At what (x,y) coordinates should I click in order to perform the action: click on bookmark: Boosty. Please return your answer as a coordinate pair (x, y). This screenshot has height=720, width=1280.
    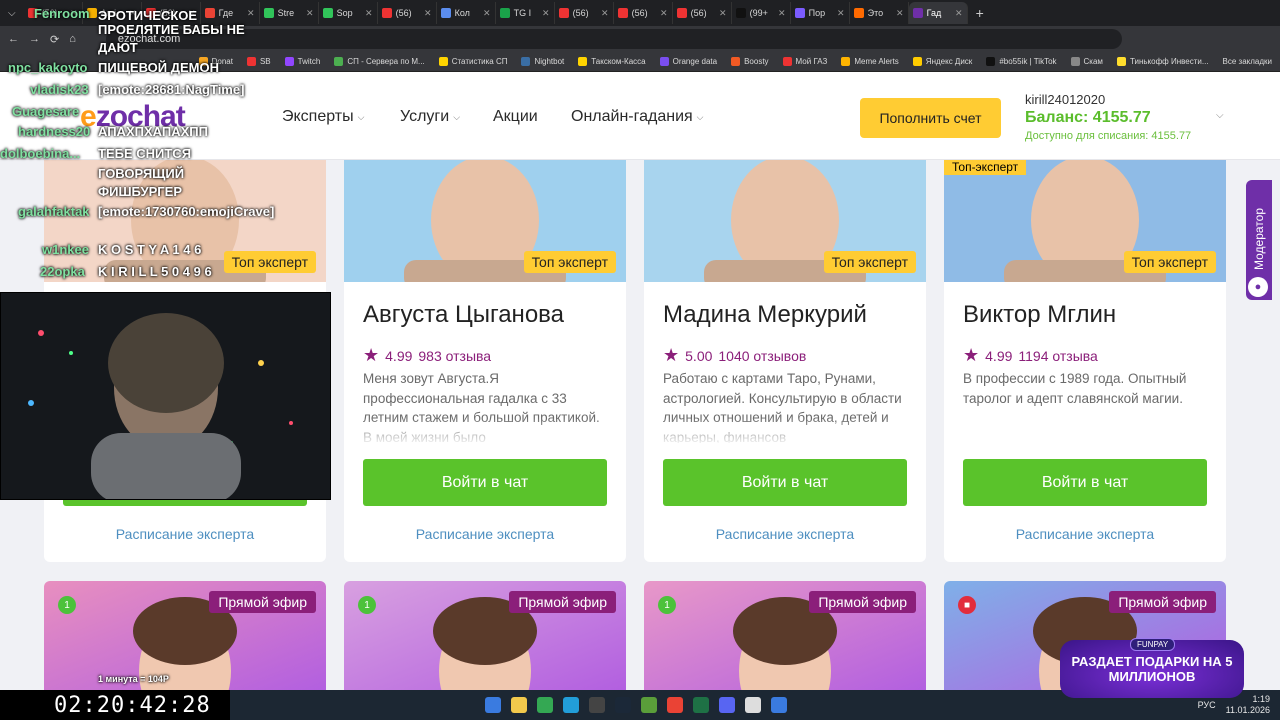
    Looking at the image, I should click on (750, 61).